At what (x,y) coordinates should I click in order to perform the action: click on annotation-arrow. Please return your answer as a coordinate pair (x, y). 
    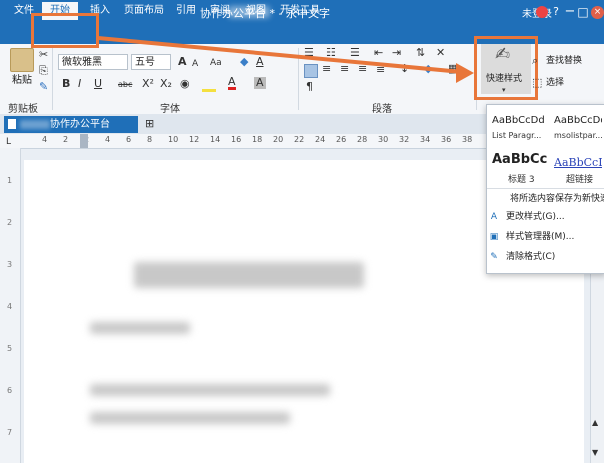
    Looking at the image, I should click on (285, 59).